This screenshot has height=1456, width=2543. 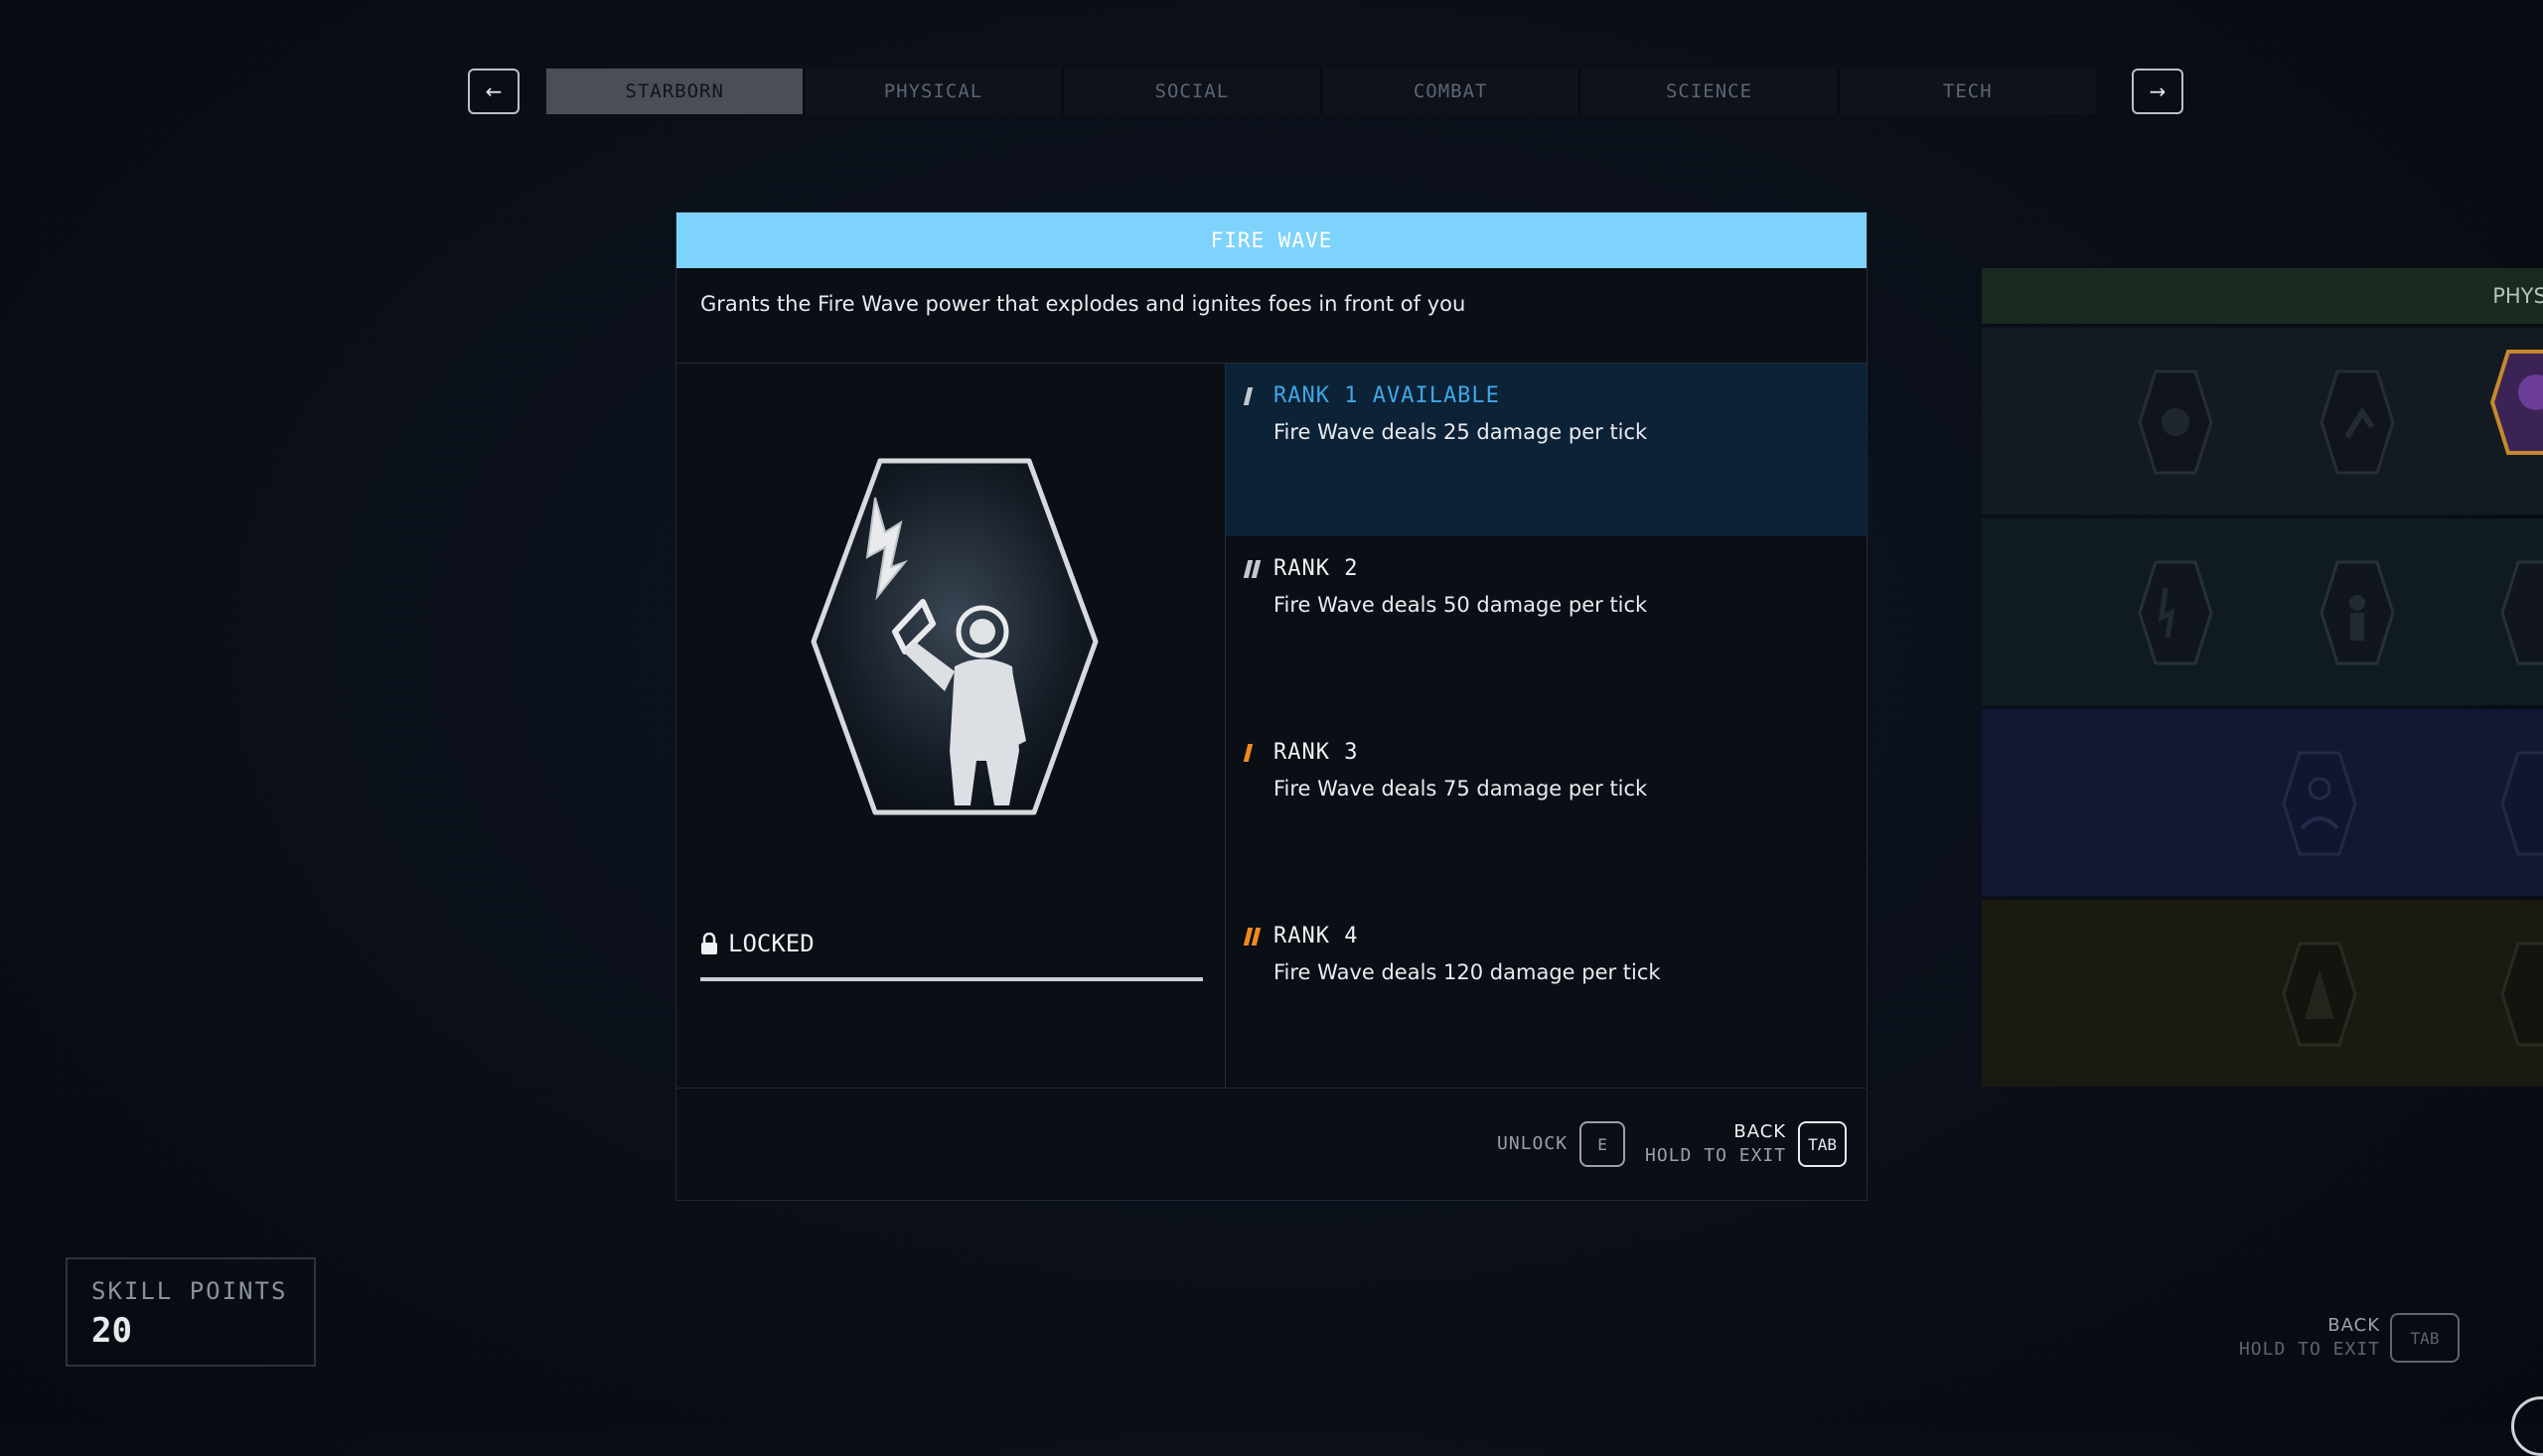 What do you see at coordinates (1710, 91) in the screenshot?
I see `tab-science: SCIENCE` at bounding box center [1710, 91].